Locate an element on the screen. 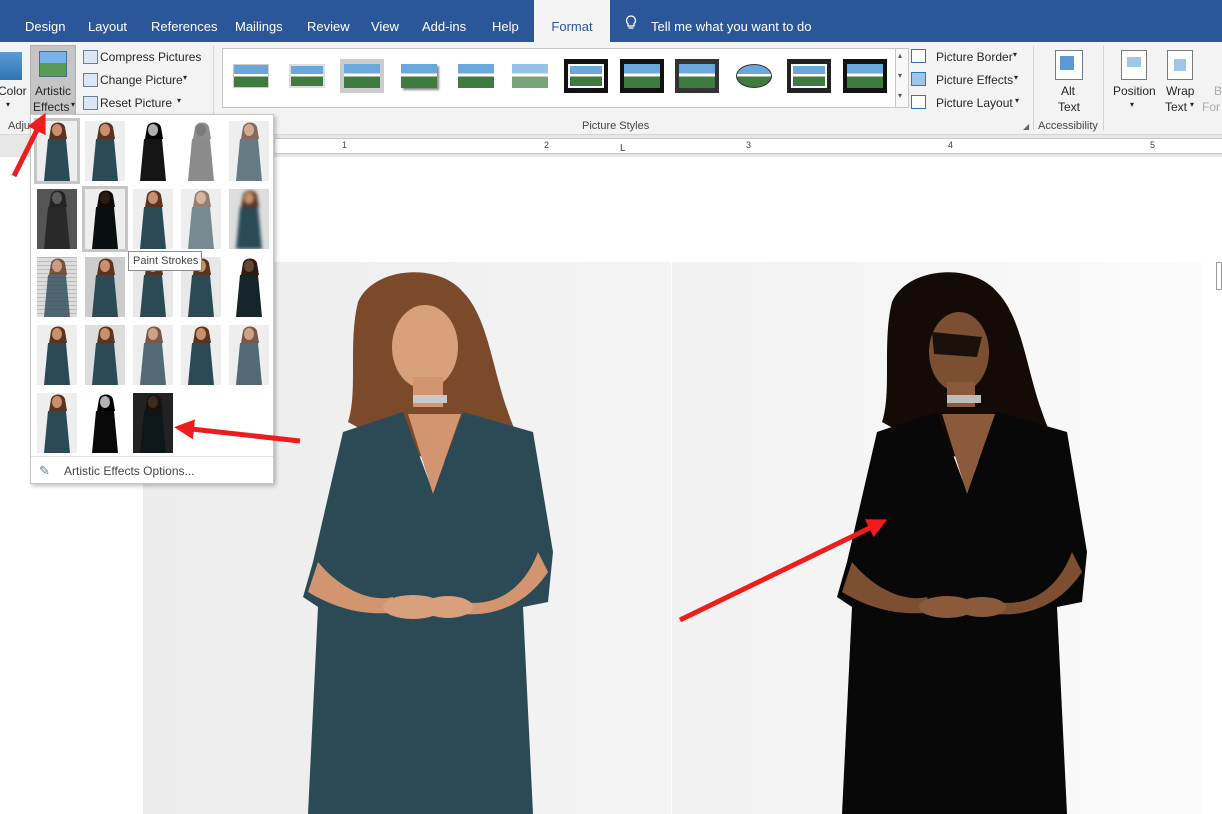  position-button: Position is located at coordinates (1134, 91).